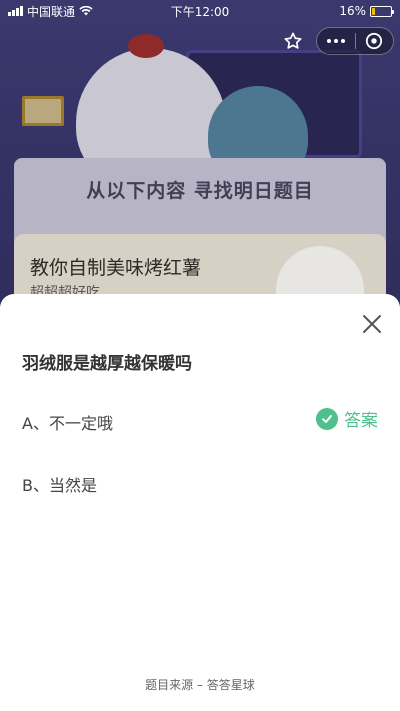 Image resolution: width=400 pixels, height=711 pixels. Describe the element at coordinates (51, 11) in the screenshot. I see `carrier-name: 中国联通` at that location.